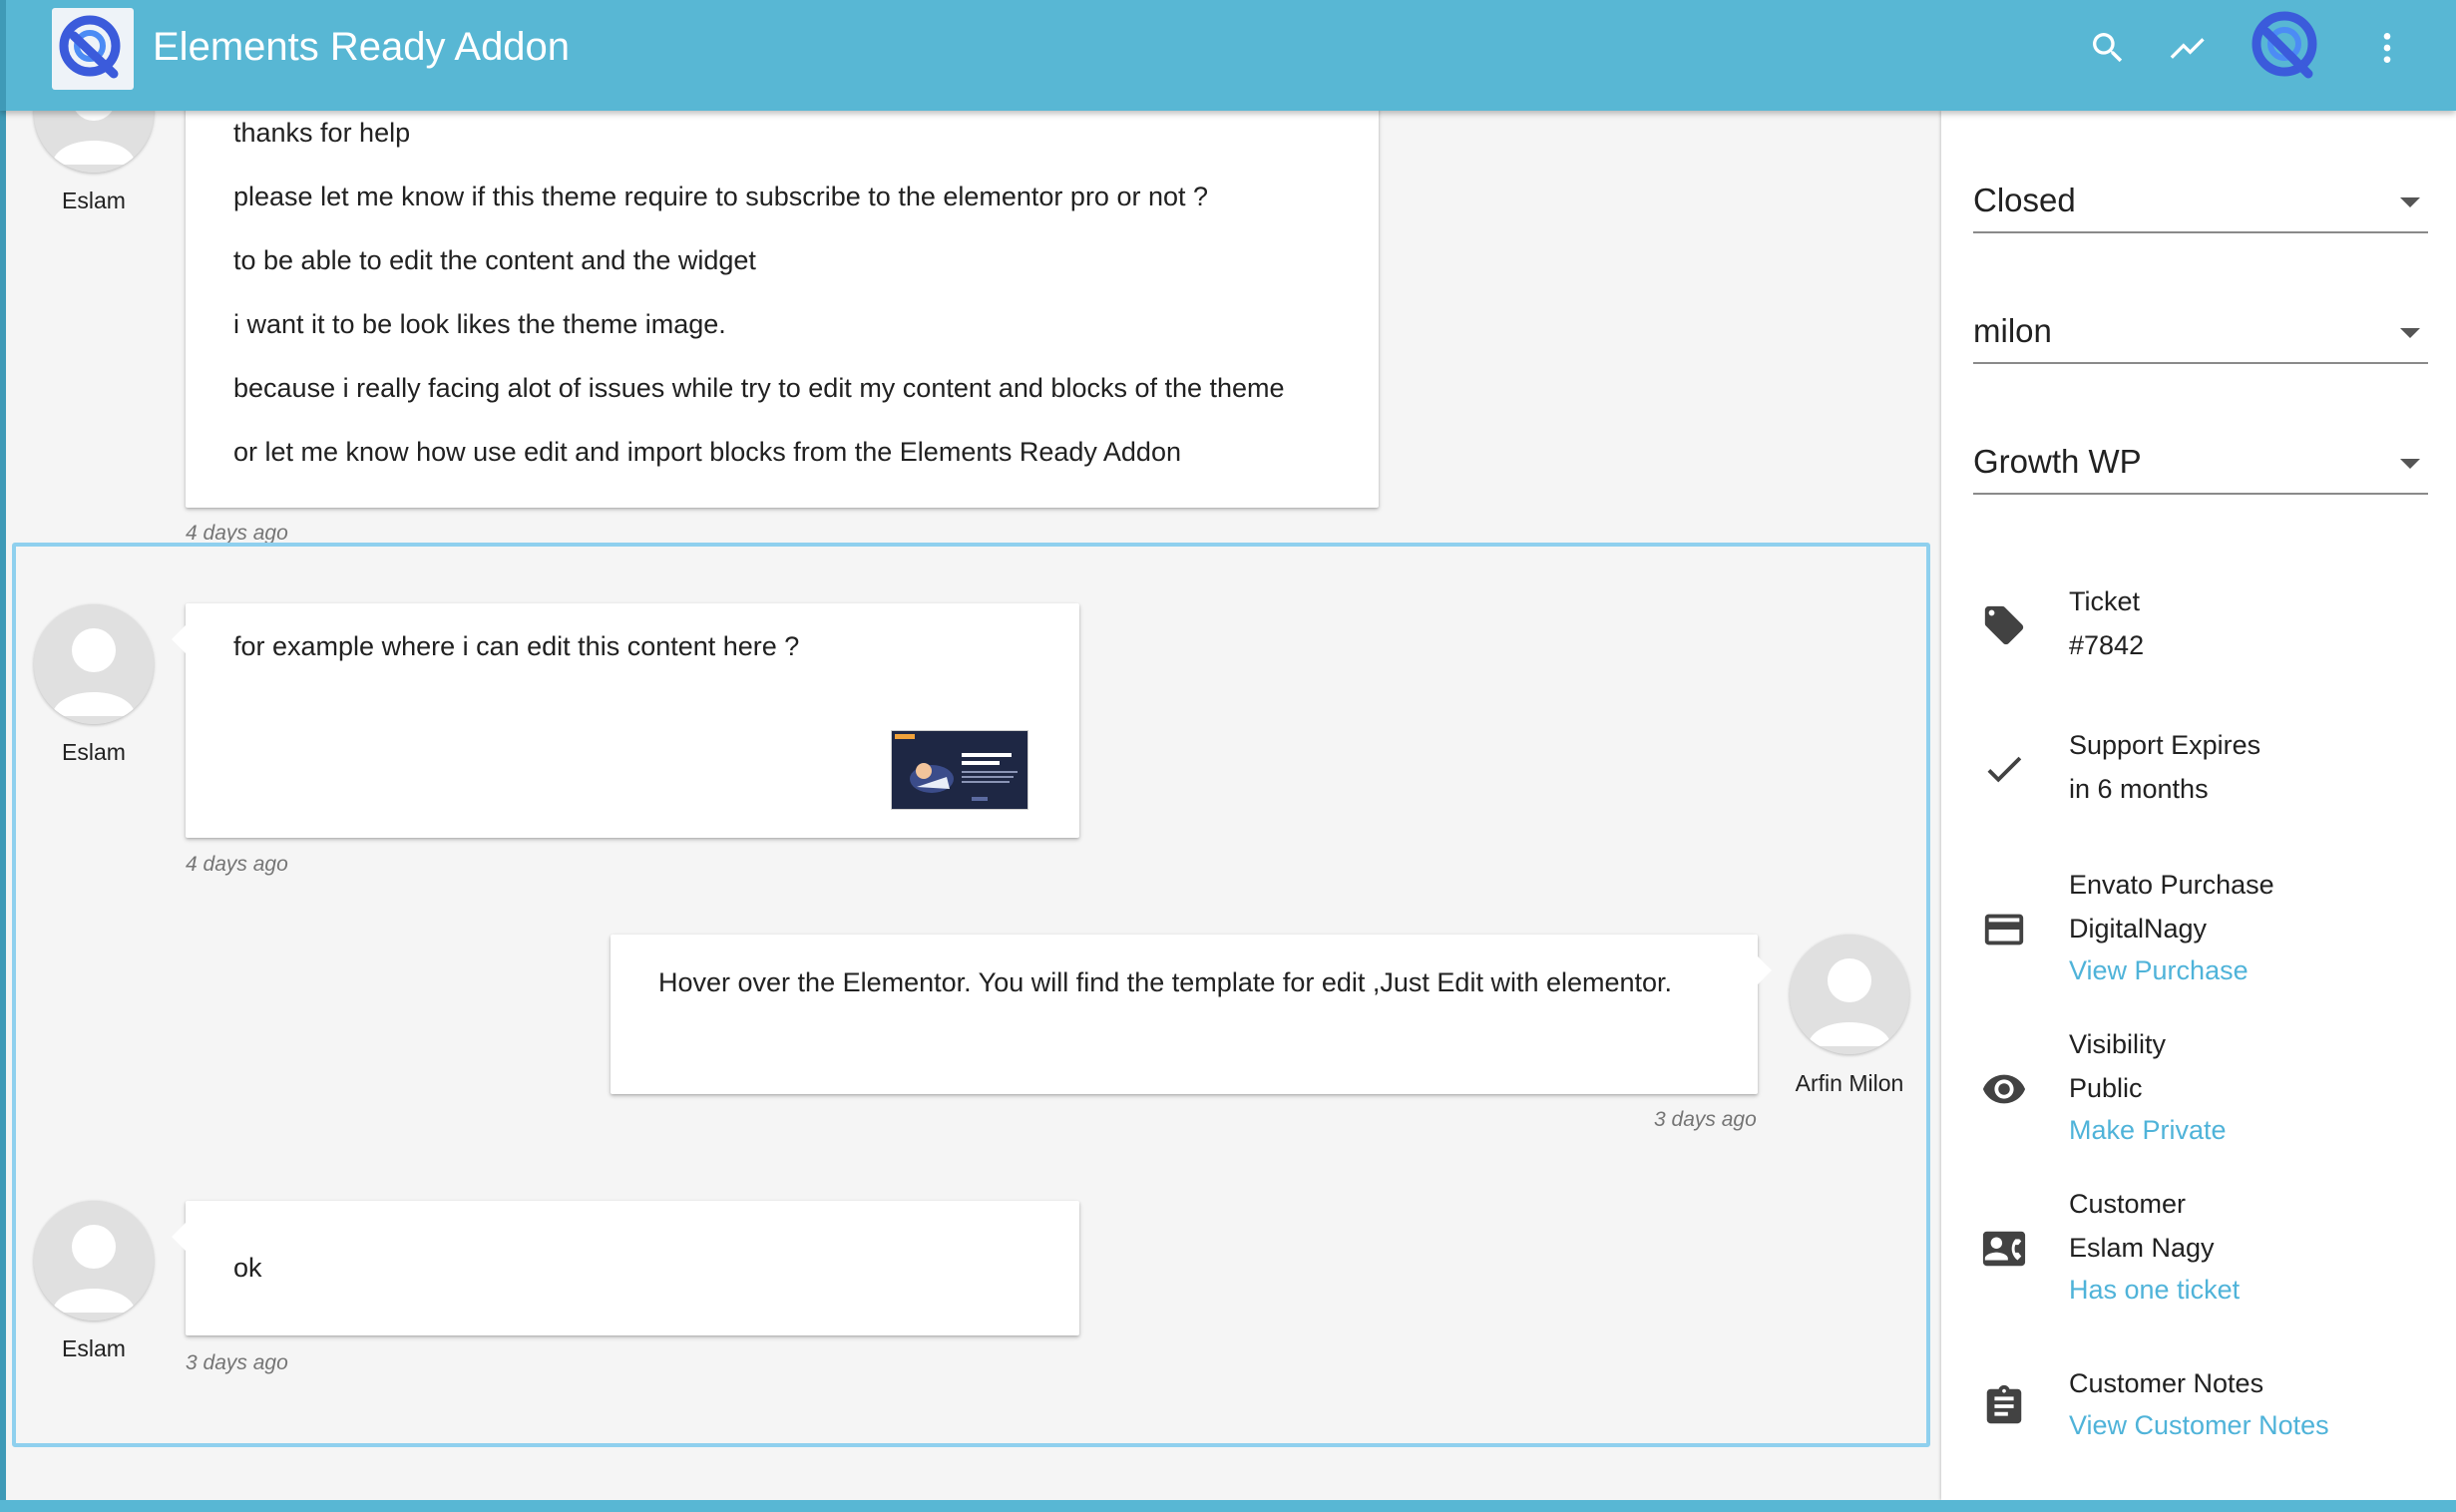 Image resolution: width=2456 pixels, height=1512 pixels. I want to click on tag-icon, so click(2004, 625).